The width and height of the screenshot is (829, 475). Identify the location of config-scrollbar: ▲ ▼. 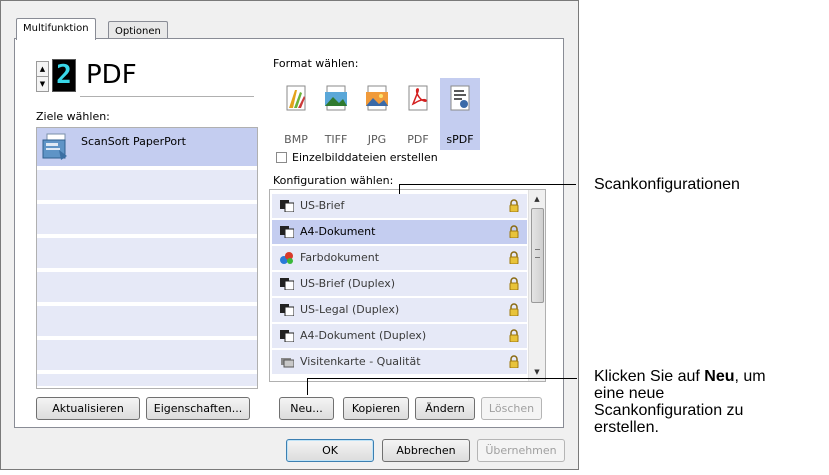
(536, 285).